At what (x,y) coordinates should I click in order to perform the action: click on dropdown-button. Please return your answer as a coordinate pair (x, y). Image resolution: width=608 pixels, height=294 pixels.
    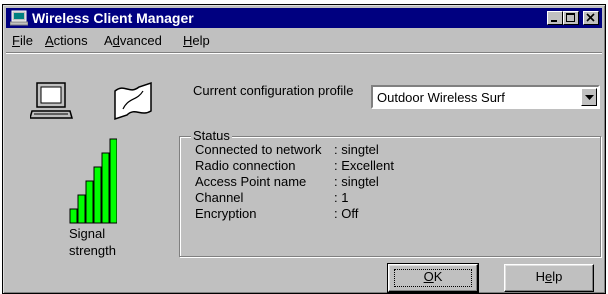
    Looking at the image, I should click on (589, 97).